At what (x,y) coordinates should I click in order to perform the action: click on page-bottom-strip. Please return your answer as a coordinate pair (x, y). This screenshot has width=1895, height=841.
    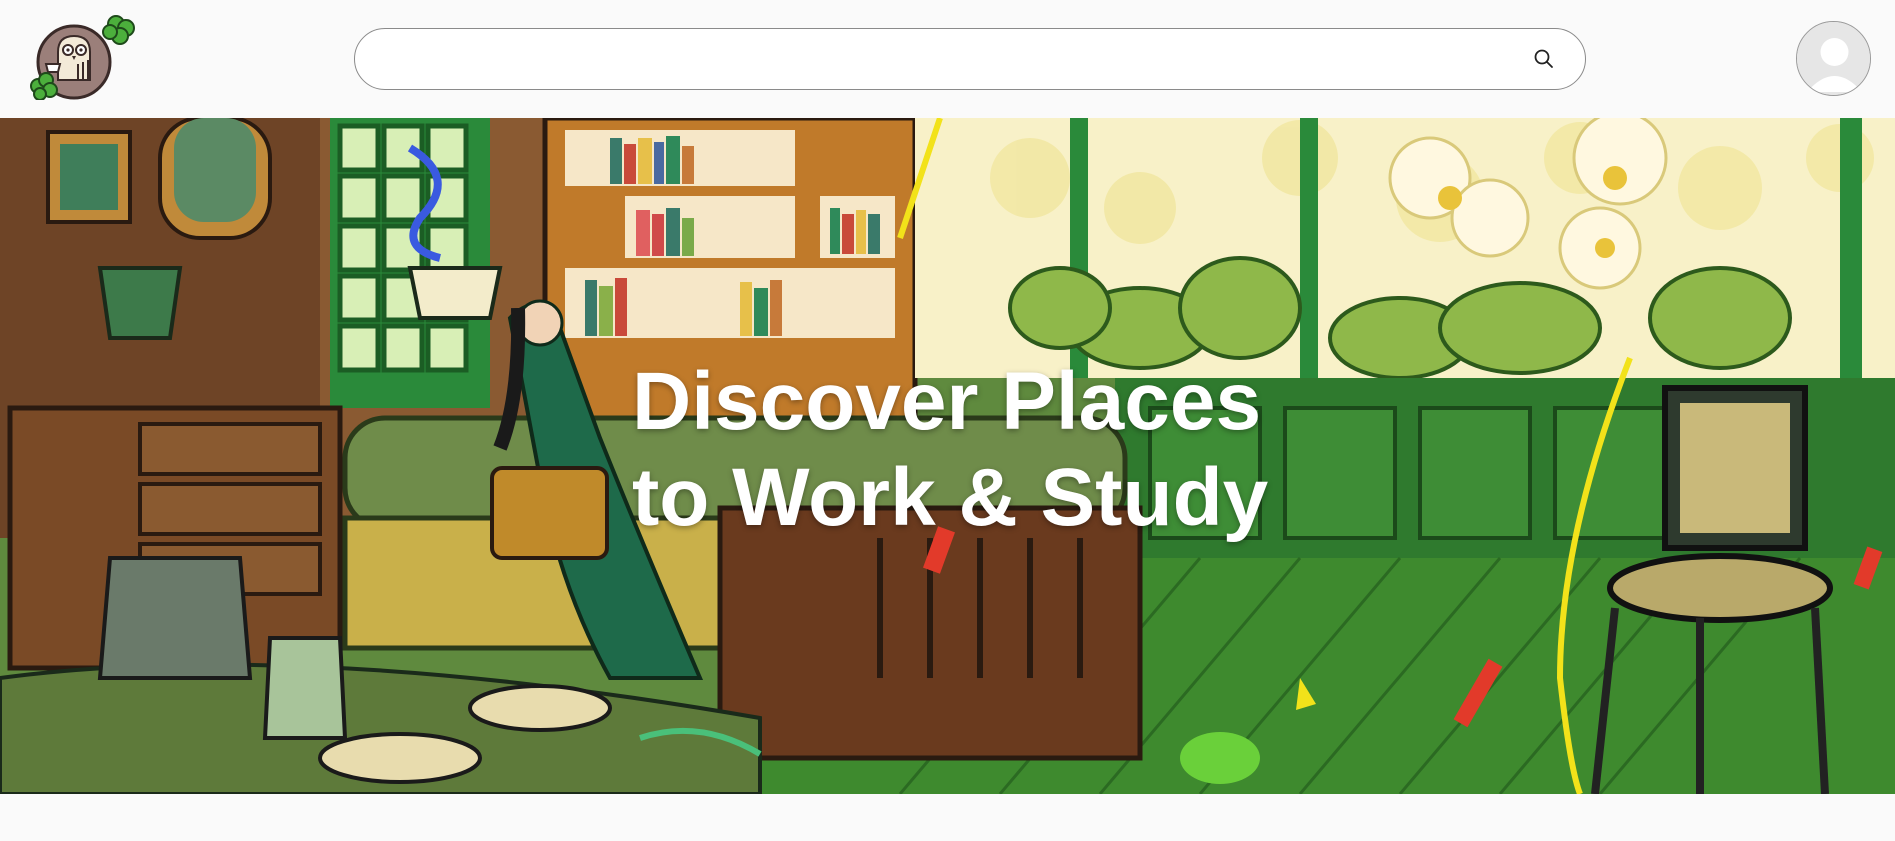
    Looking at the image, I should click on (947, 817).